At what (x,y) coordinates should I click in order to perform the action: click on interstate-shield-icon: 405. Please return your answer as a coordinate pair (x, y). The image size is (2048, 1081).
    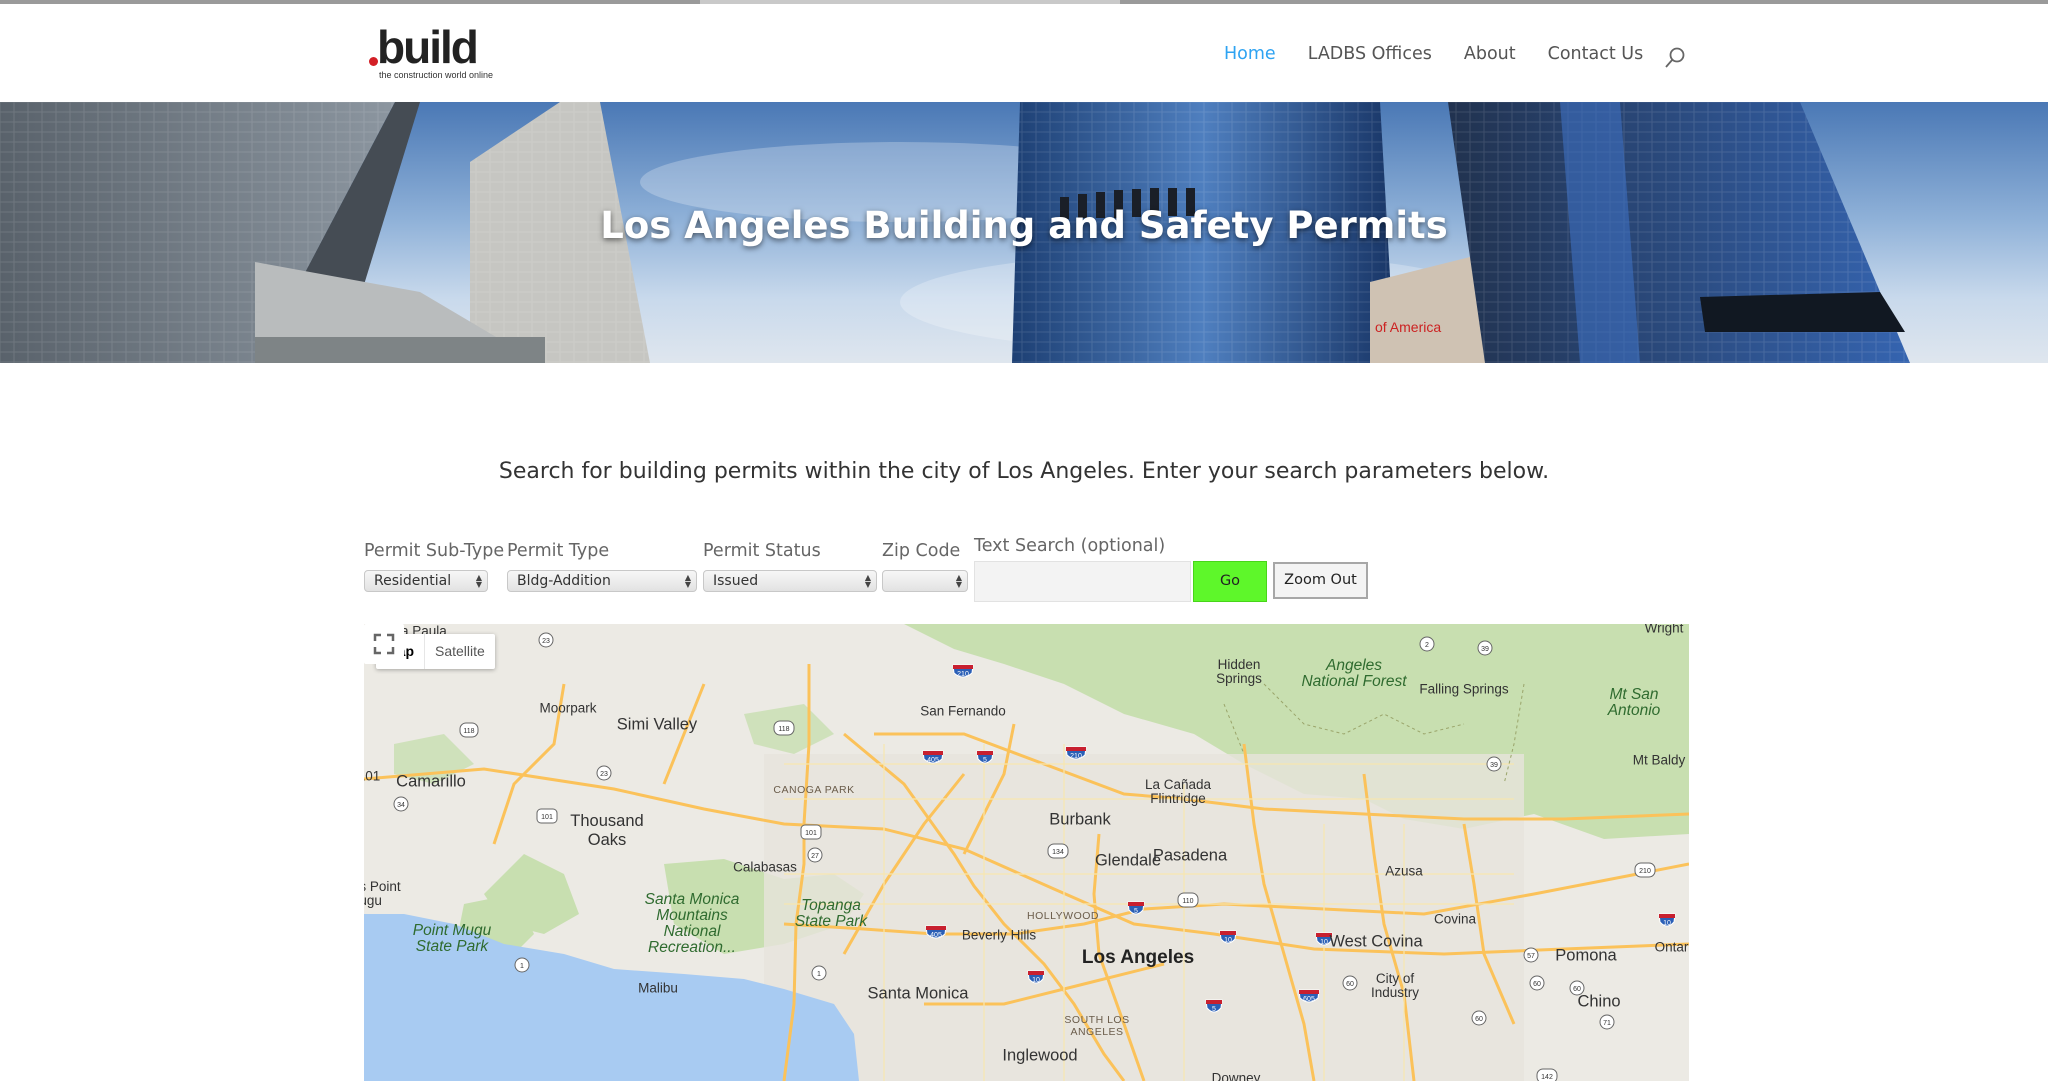
    Looking at the image, I should click on (936, 932).